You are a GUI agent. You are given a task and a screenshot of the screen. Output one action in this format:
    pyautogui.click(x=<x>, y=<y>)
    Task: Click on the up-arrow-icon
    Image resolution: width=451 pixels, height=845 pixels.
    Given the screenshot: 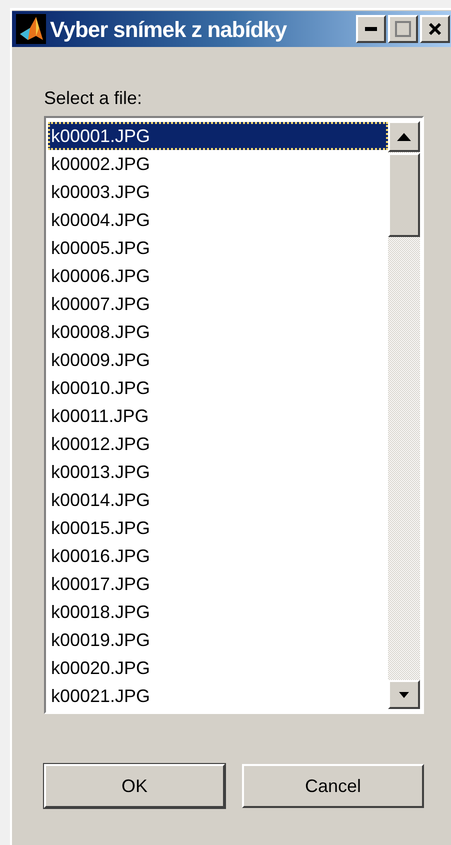 What is the action you would take?
    pyautogui.click(x=404, y=136)
    